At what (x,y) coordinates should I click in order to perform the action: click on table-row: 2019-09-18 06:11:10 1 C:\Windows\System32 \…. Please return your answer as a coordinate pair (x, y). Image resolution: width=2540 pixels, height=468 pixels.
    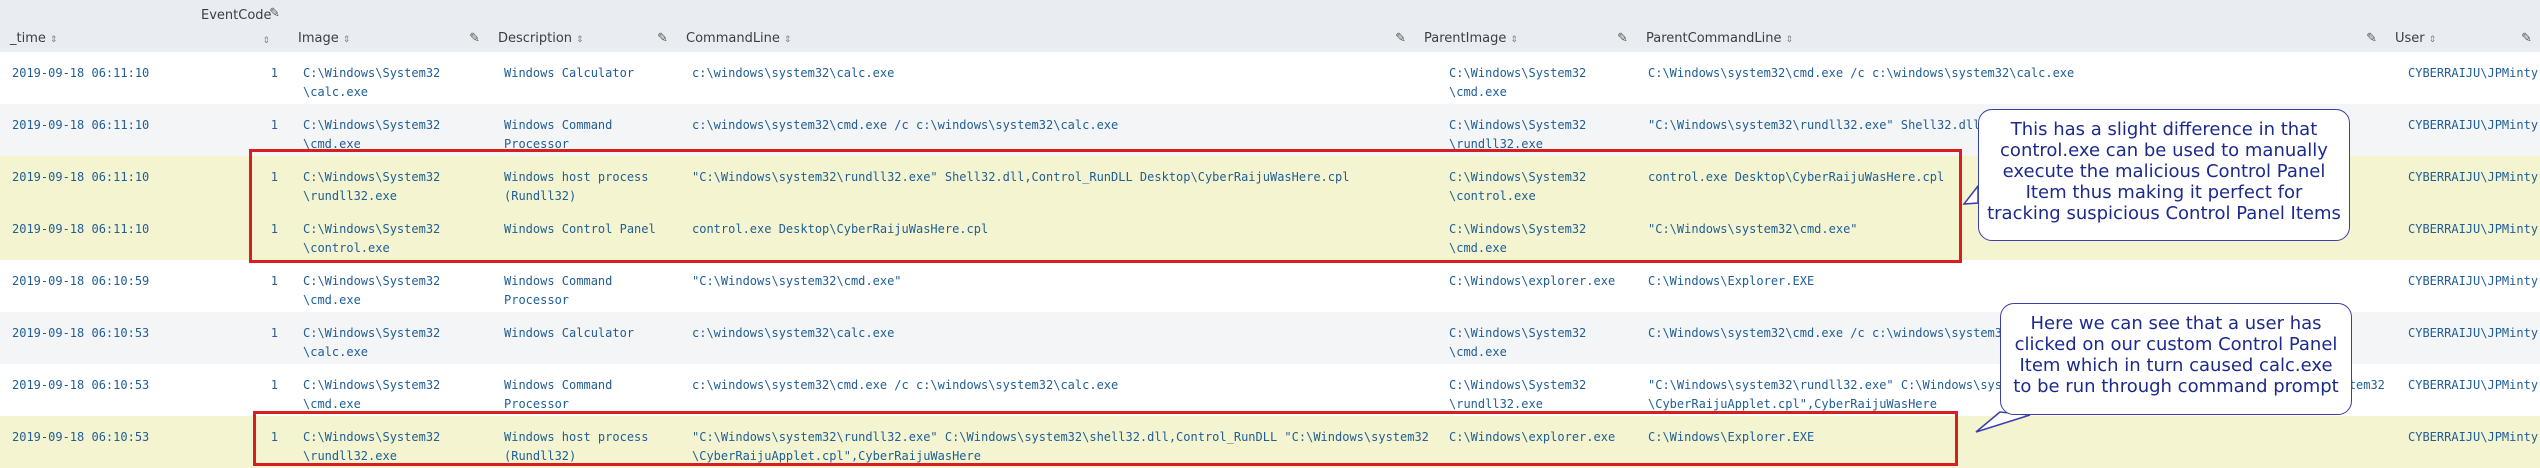
    Looking at the image, I should click on (1270, 78).